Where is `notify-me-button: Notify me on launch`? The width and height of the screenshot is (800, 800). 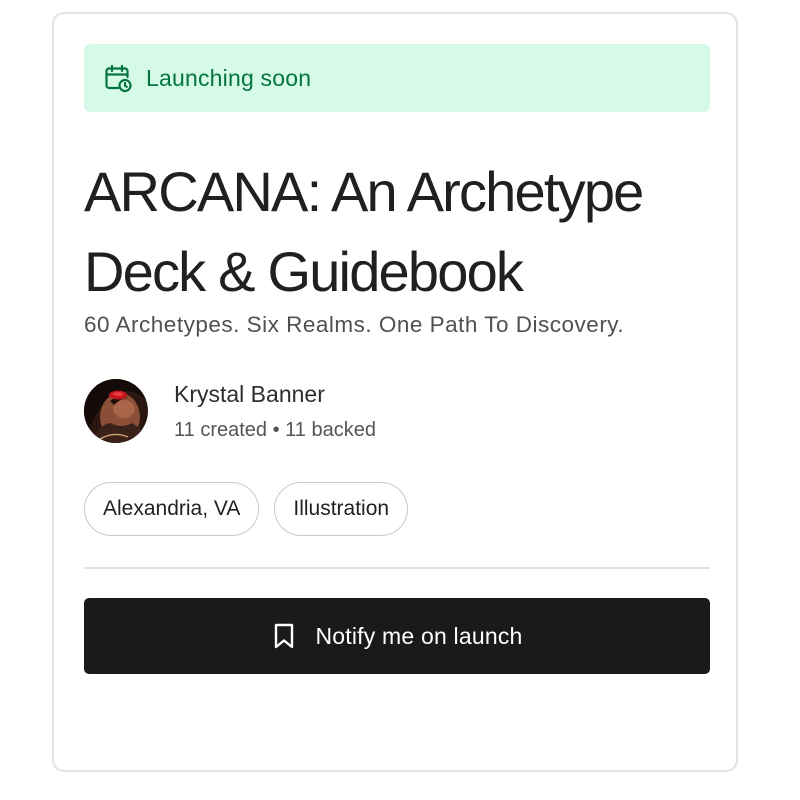
notify-me-button: Notify me on launch is located at coordinates (397, 636).